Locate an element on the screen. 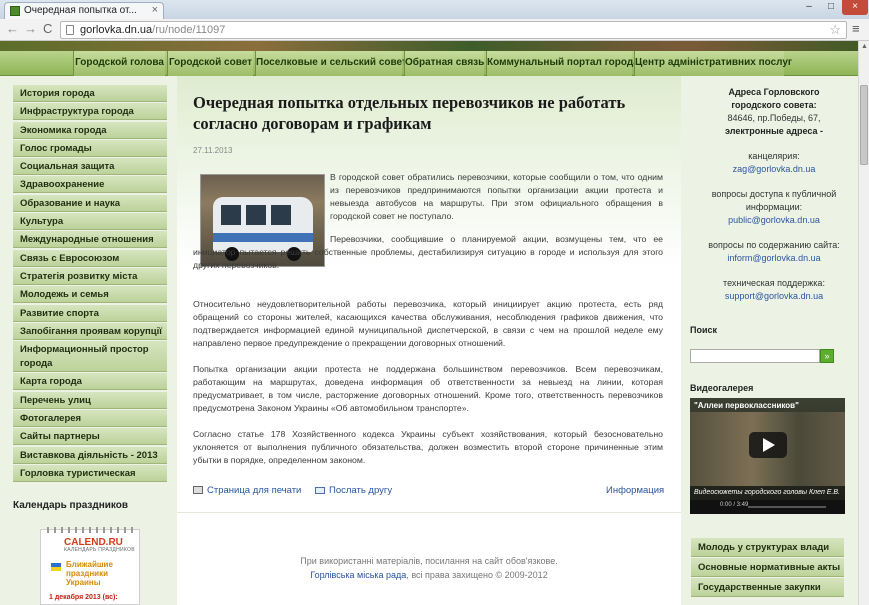 The width and height of the screenshot is (869, 605). topnav-item-feedback: Обратная связь is located at coordinates (444, 63).